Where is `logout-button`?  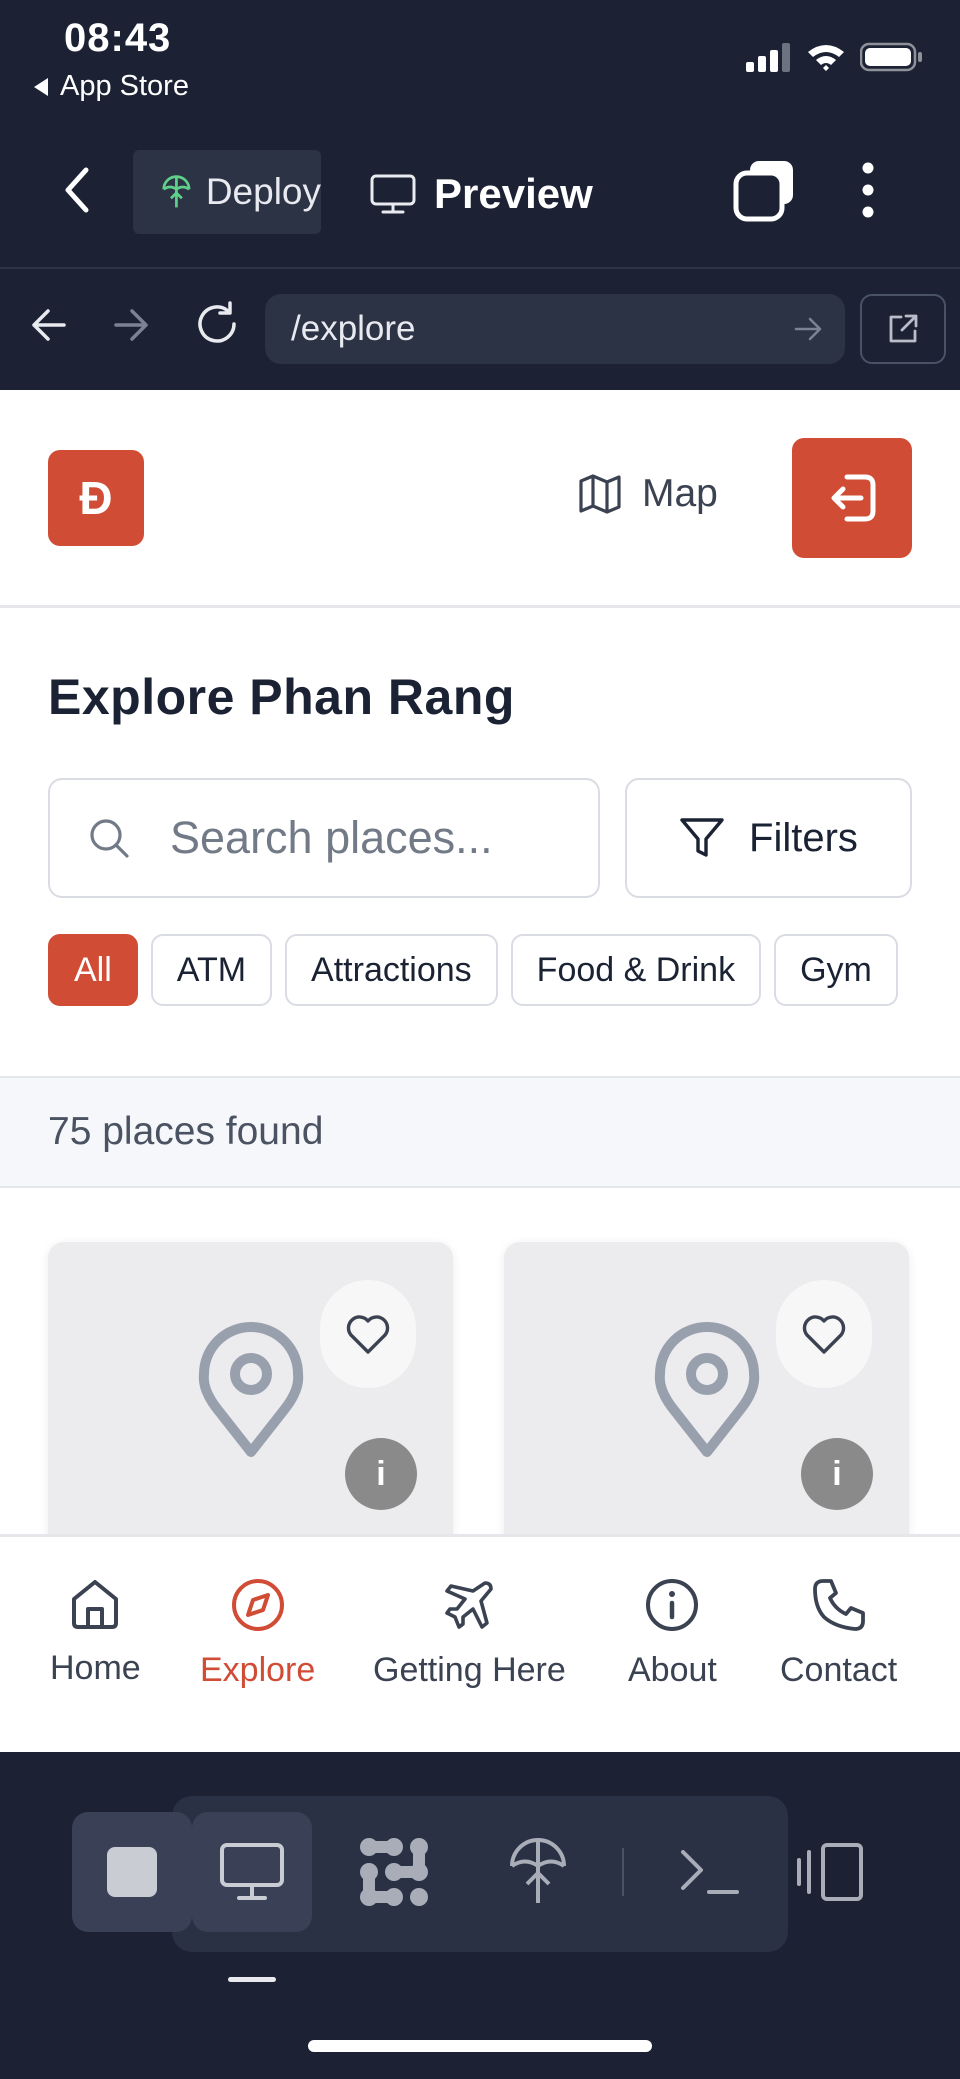
logout-button is located at coordinates (852, 498).